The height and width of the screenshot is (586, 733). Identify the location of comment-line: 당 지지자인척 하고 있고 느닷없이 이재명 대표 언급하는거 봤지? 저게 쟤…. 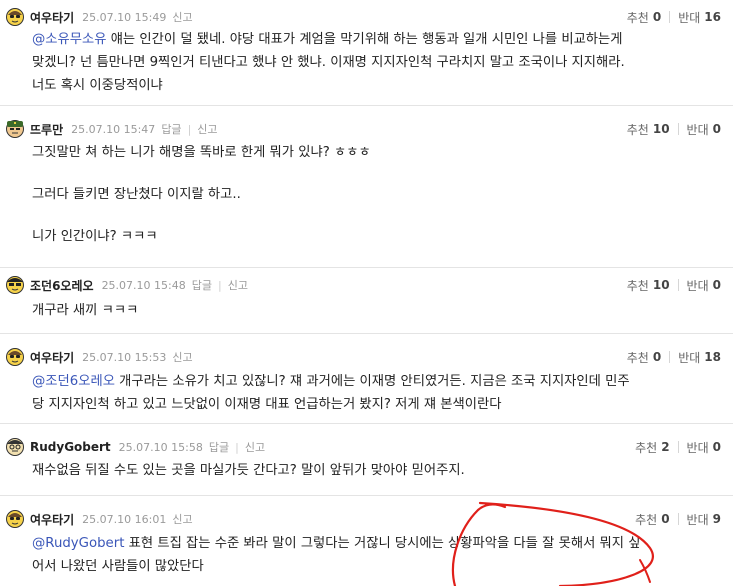
(267, 404).